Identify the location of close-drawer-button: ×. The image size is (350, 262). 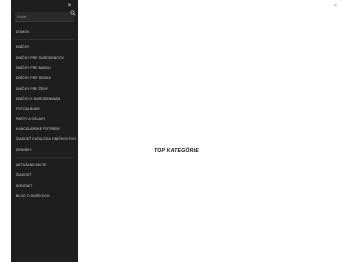
(69, 6).